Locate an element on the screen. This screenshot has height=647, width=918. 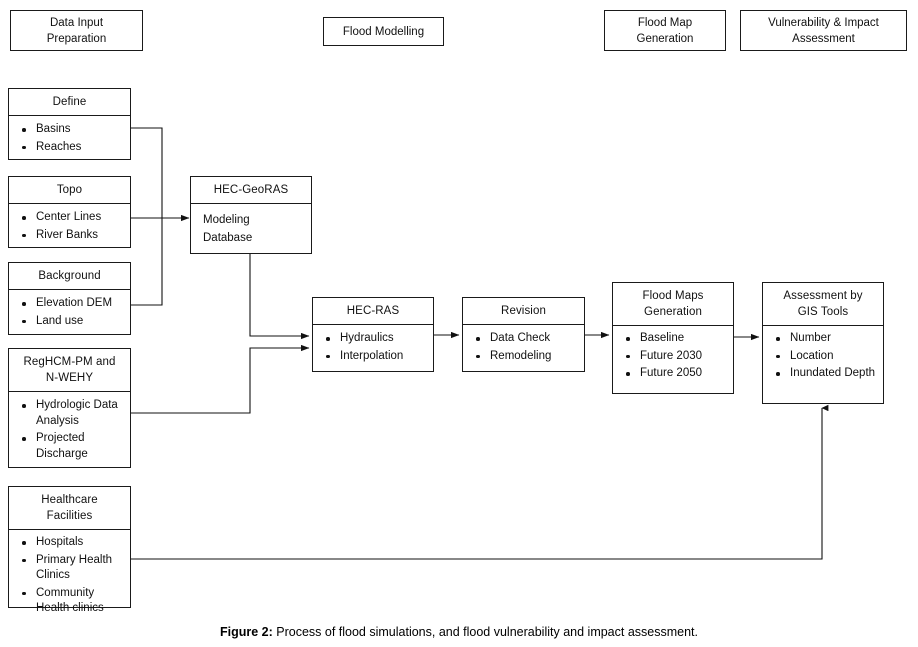
node-background: Background Elevation DEM Land use is located at coordinates (69, 298).